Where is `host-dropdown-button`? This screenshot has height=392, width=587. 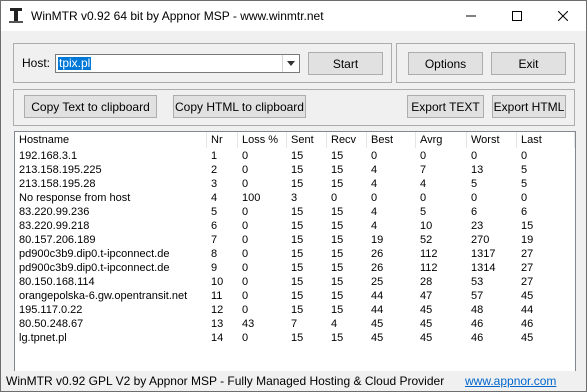 host-dropdown-button is located at coordinates (290, 63).